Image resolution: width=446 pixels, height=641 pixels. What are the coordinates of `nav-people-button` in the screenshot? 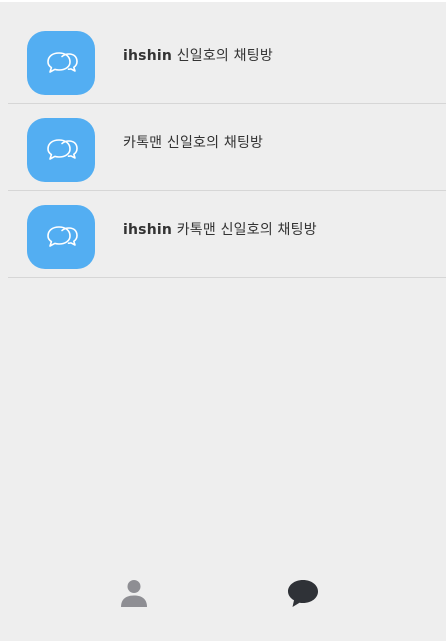 It's located at (134, 593).